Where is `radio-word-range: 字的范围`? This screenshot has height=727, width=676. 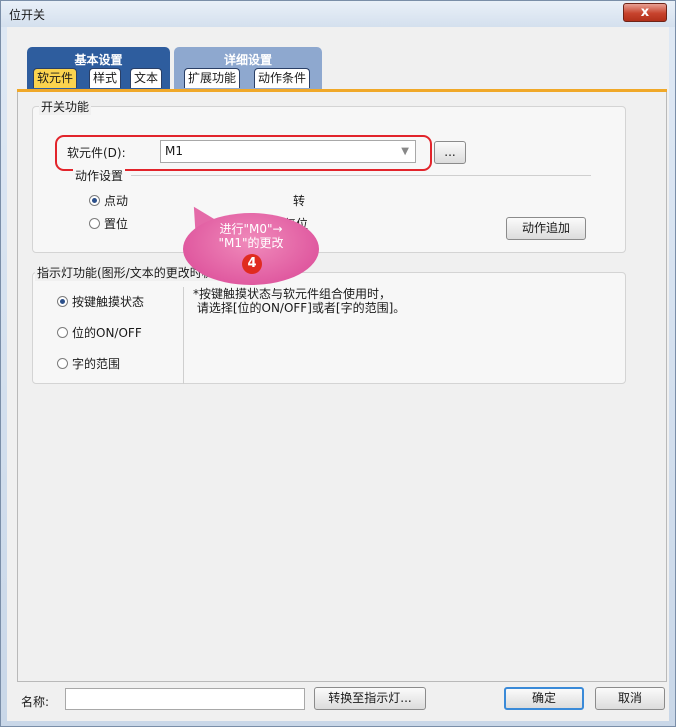 radio-word-range: 字的范围 is located at coordinates (88, 363).